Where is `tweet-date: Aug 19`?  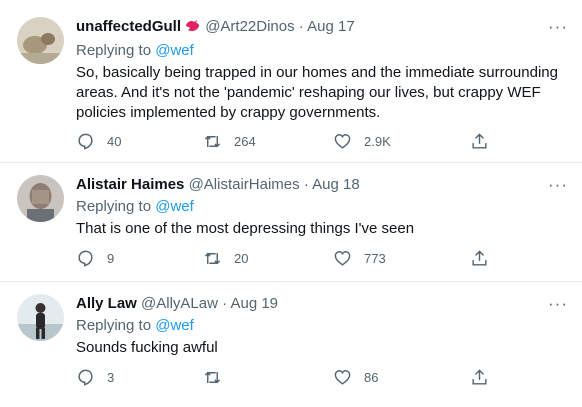 tweet-date: Aug 19 is located at coordinates (254, 303).